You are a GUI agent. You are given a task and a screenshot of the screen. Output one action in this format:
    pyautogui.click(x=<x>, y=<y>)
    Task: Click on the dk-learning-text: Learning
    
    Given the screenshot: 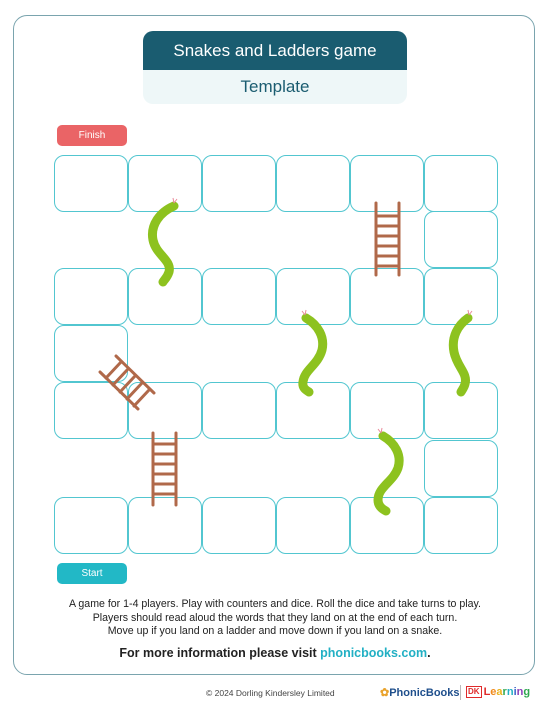 What is the action you would take?
    pyautogui.click(x=507, y=692)
    